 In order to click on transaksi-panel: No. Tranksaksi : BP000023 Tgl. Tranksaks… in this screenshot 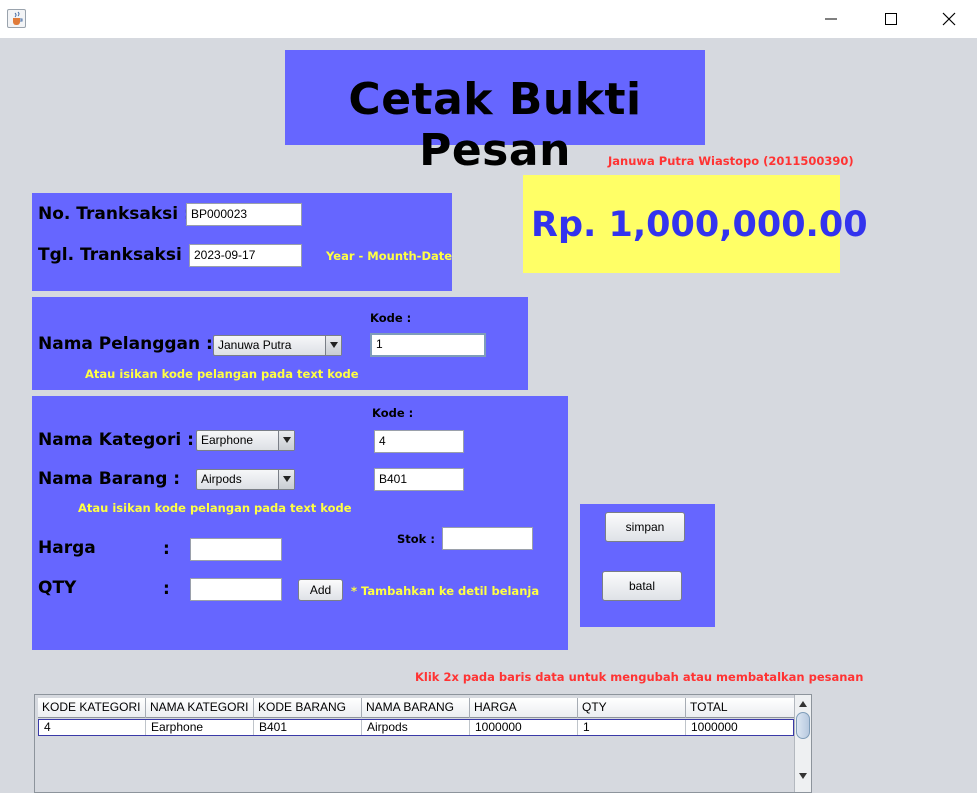, I will do `click(242, 242)`.